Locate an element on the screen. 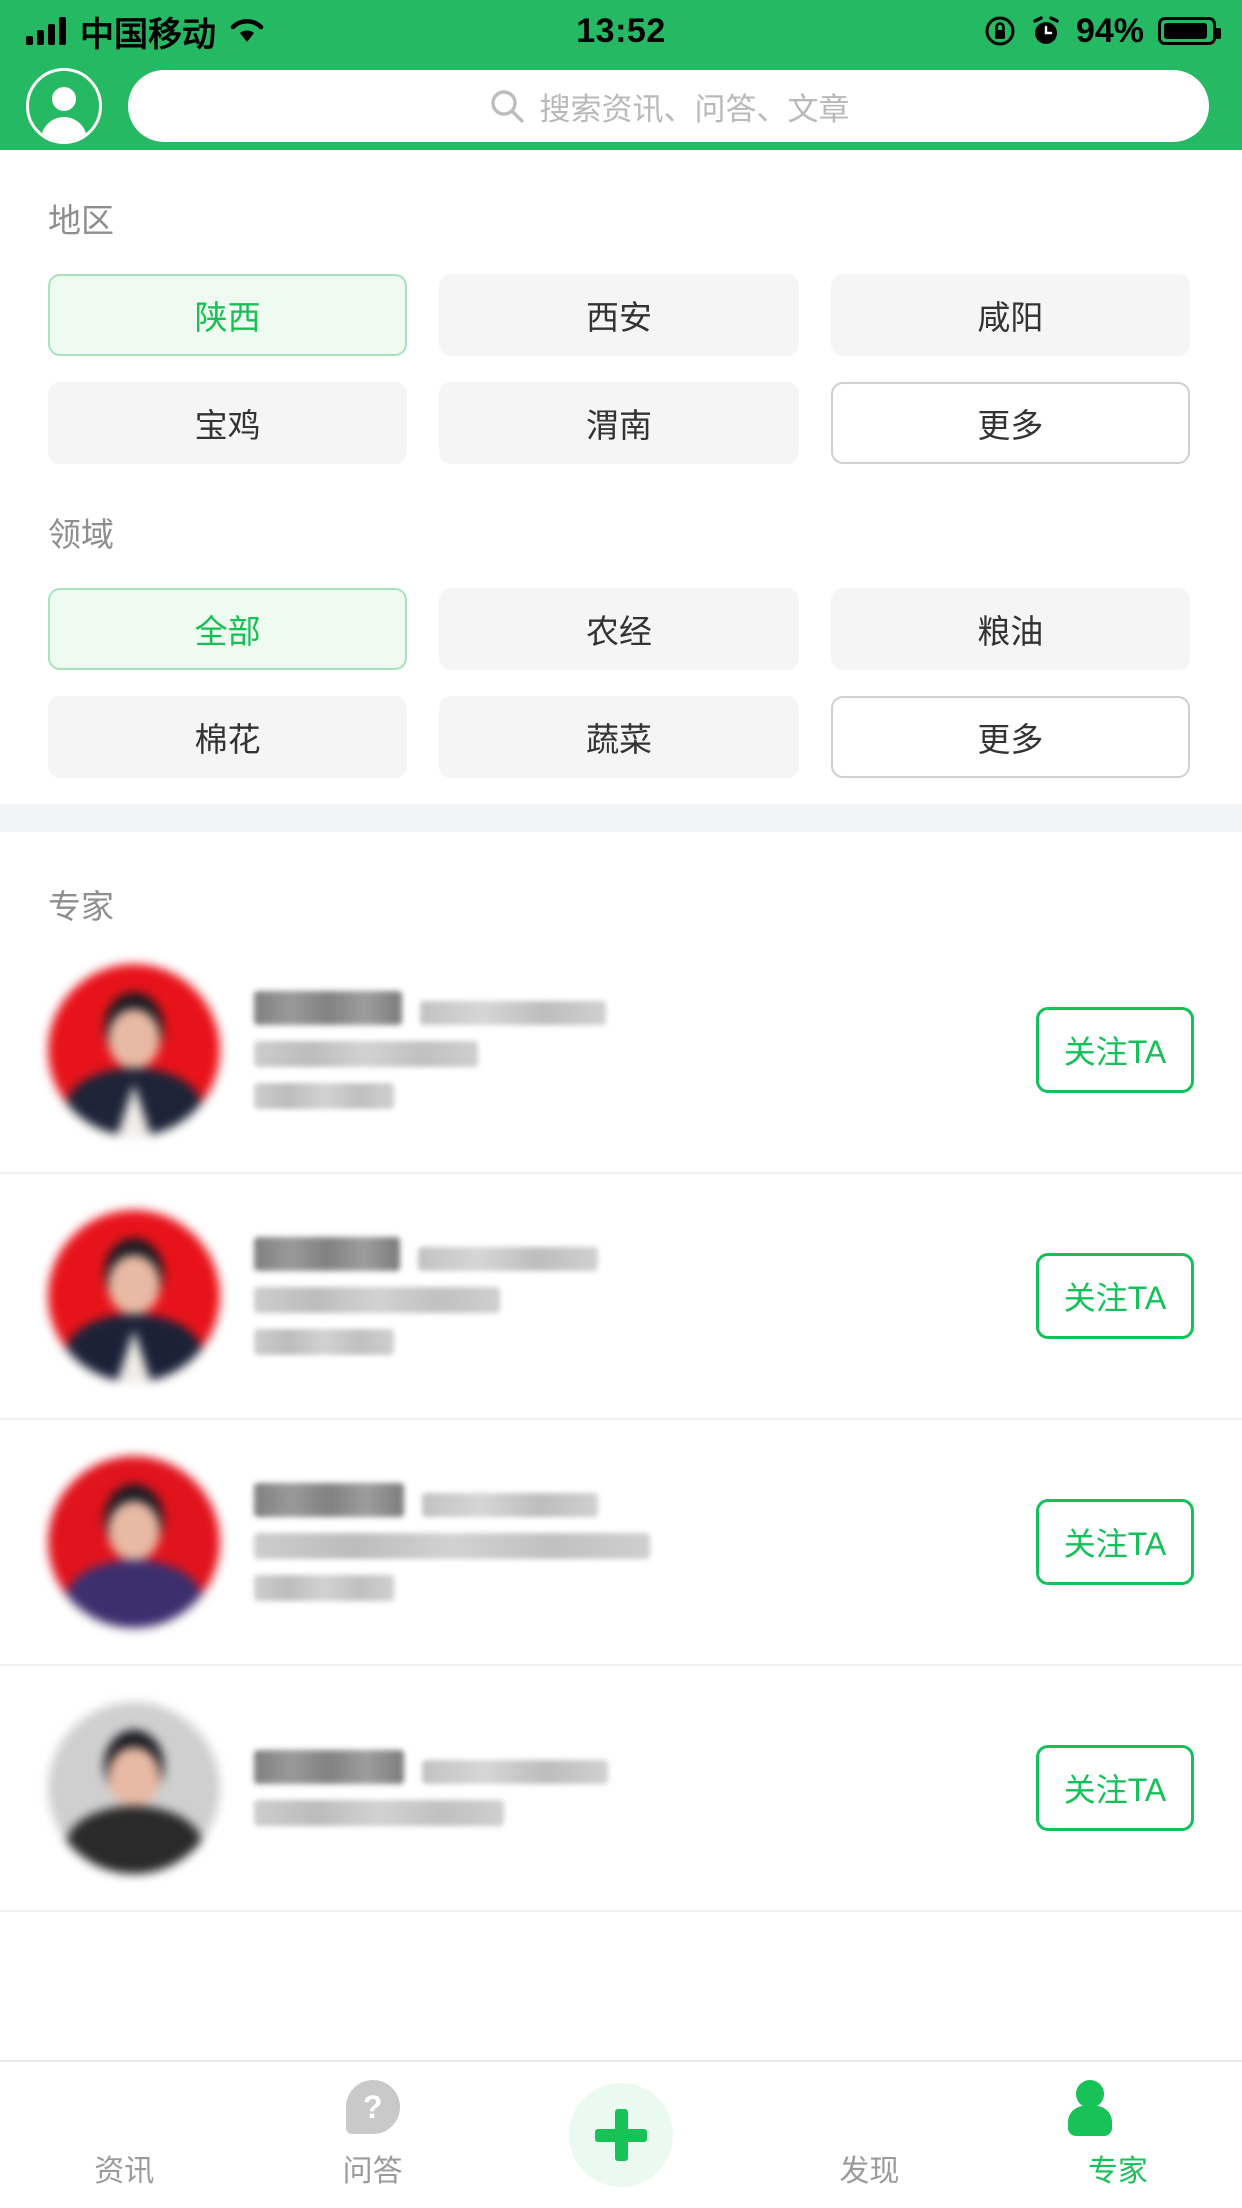 The height and width of the screenshot is (2208, 1242). chip-region-4: 渭南 is located at coordinates (619, 423).